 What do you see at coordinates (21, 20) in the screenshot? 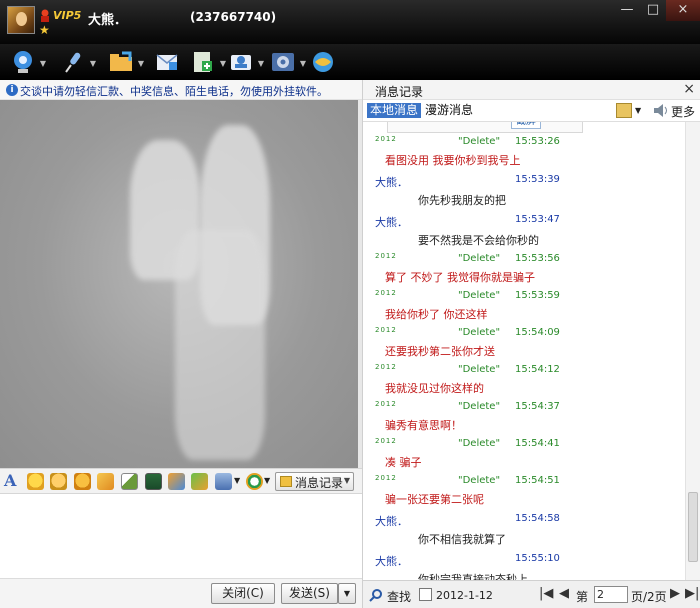
I see `avatar` at bounding box center [21, 20].